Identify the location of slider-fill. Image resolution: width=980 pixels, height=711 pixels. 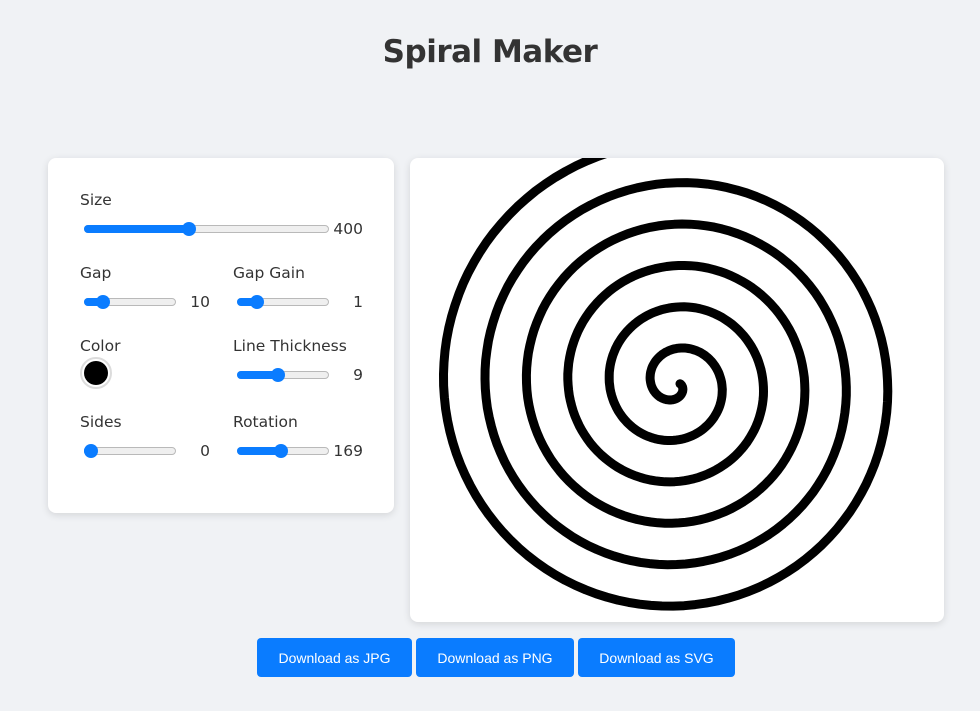
(137, 229).